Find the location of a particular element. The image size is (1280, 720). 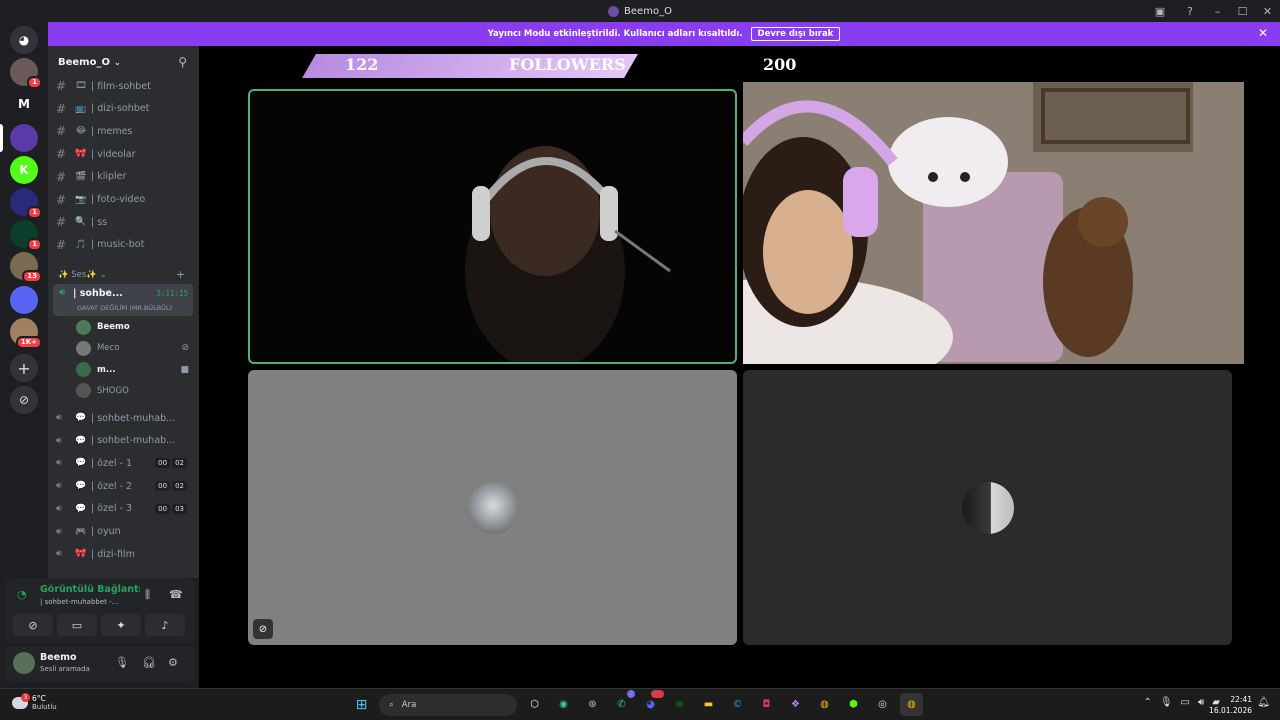

kick-icon: ⬢ is located at coordinates (853, 704).